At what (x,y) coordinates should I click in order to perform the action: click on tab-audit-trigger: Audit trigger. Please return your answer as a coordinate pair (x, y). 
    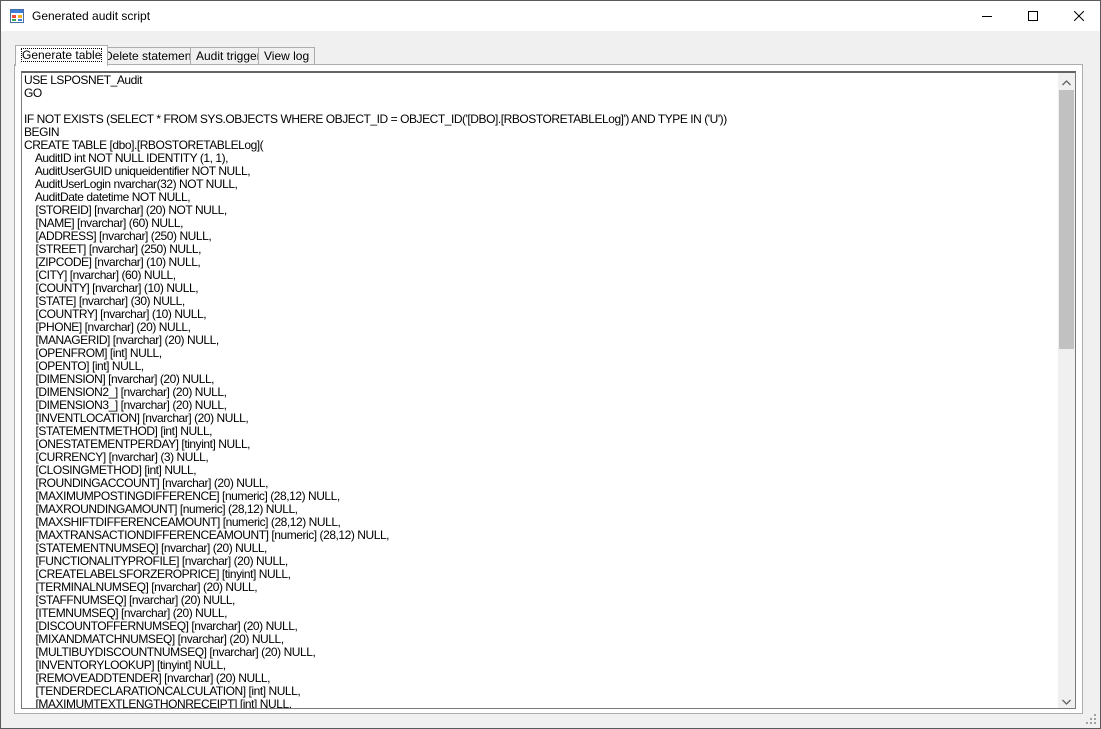
    Looking at the image, I should click on (228, 55).